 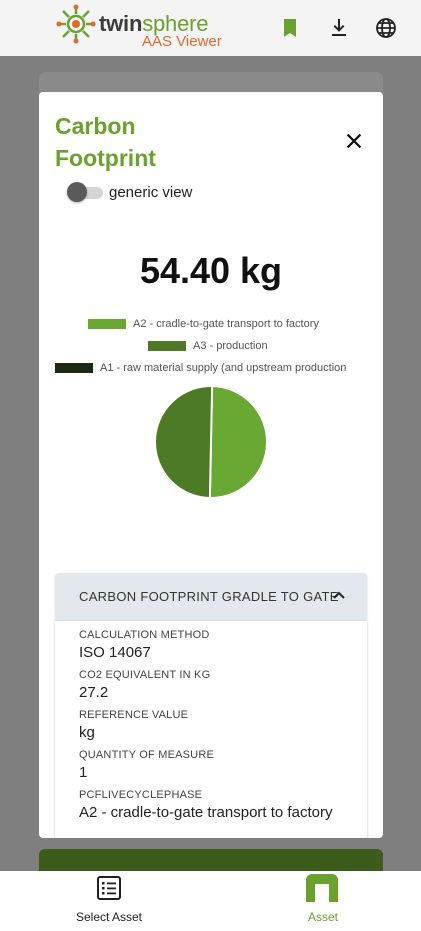 What do you see at coordinates (109, 901) in the screenshot?
I see `nav-select-asset: Select Asset` at bounding box center [109, 901].